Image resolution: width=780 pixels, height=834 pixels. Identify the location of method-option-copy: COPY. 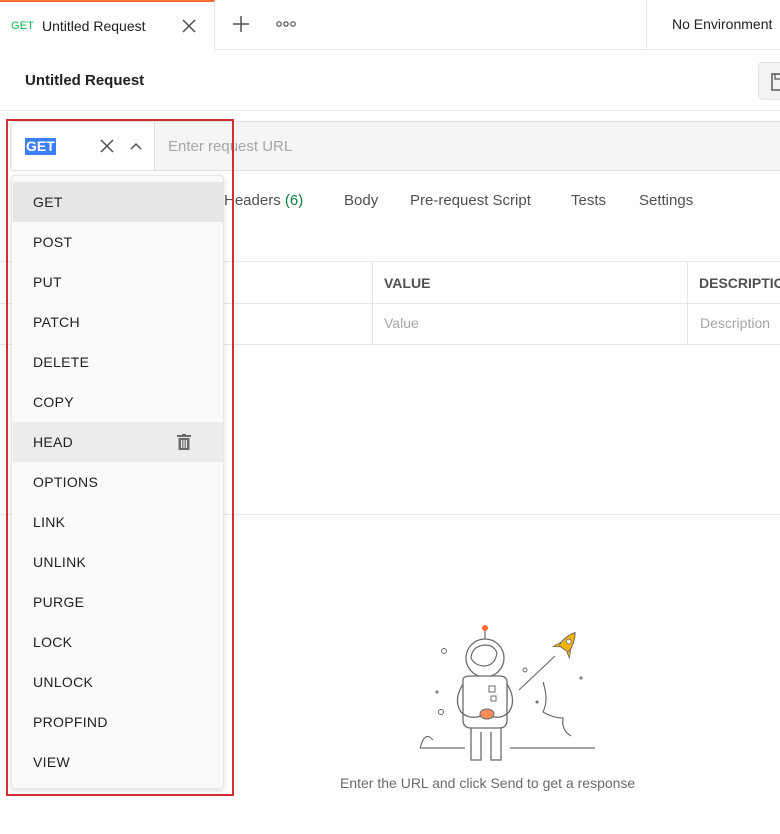
(118, 402).